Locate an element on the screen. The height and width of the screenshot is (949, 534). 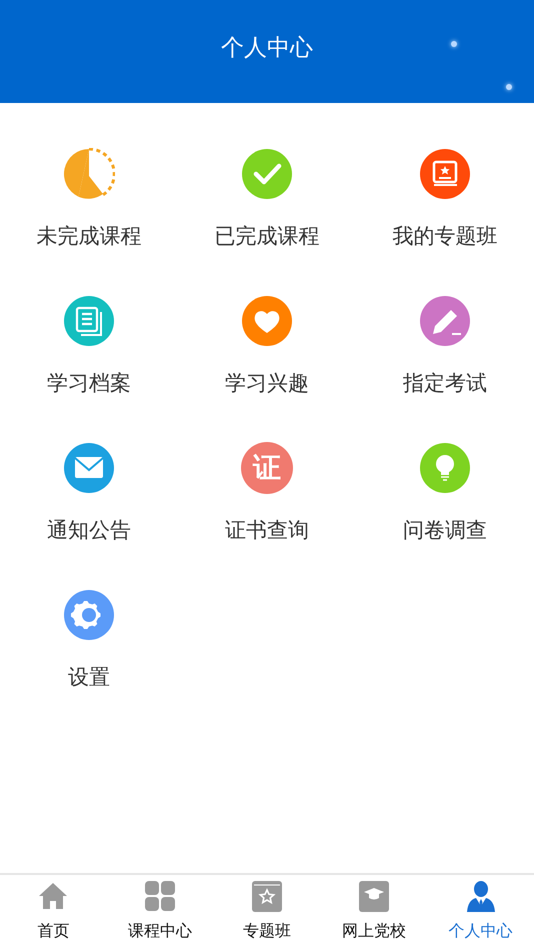
menu-item: 设置 is located at coordinates (89, 677).